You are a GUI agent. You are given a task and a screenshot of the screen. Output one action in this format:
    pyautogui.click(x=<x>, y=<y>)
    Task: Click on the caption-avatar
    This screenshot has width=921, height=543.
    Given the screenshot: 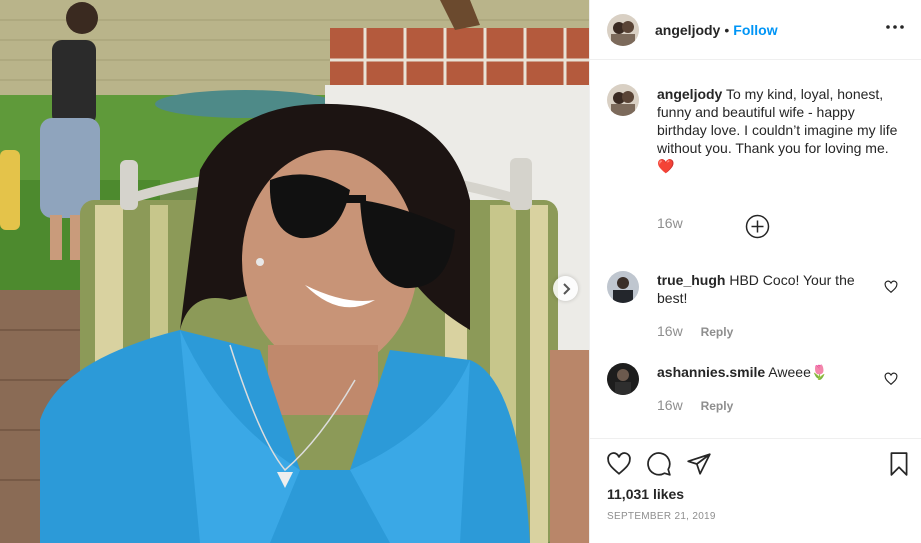 What is the action you would take?
    pyautogui.click(x=623, y=100)
    